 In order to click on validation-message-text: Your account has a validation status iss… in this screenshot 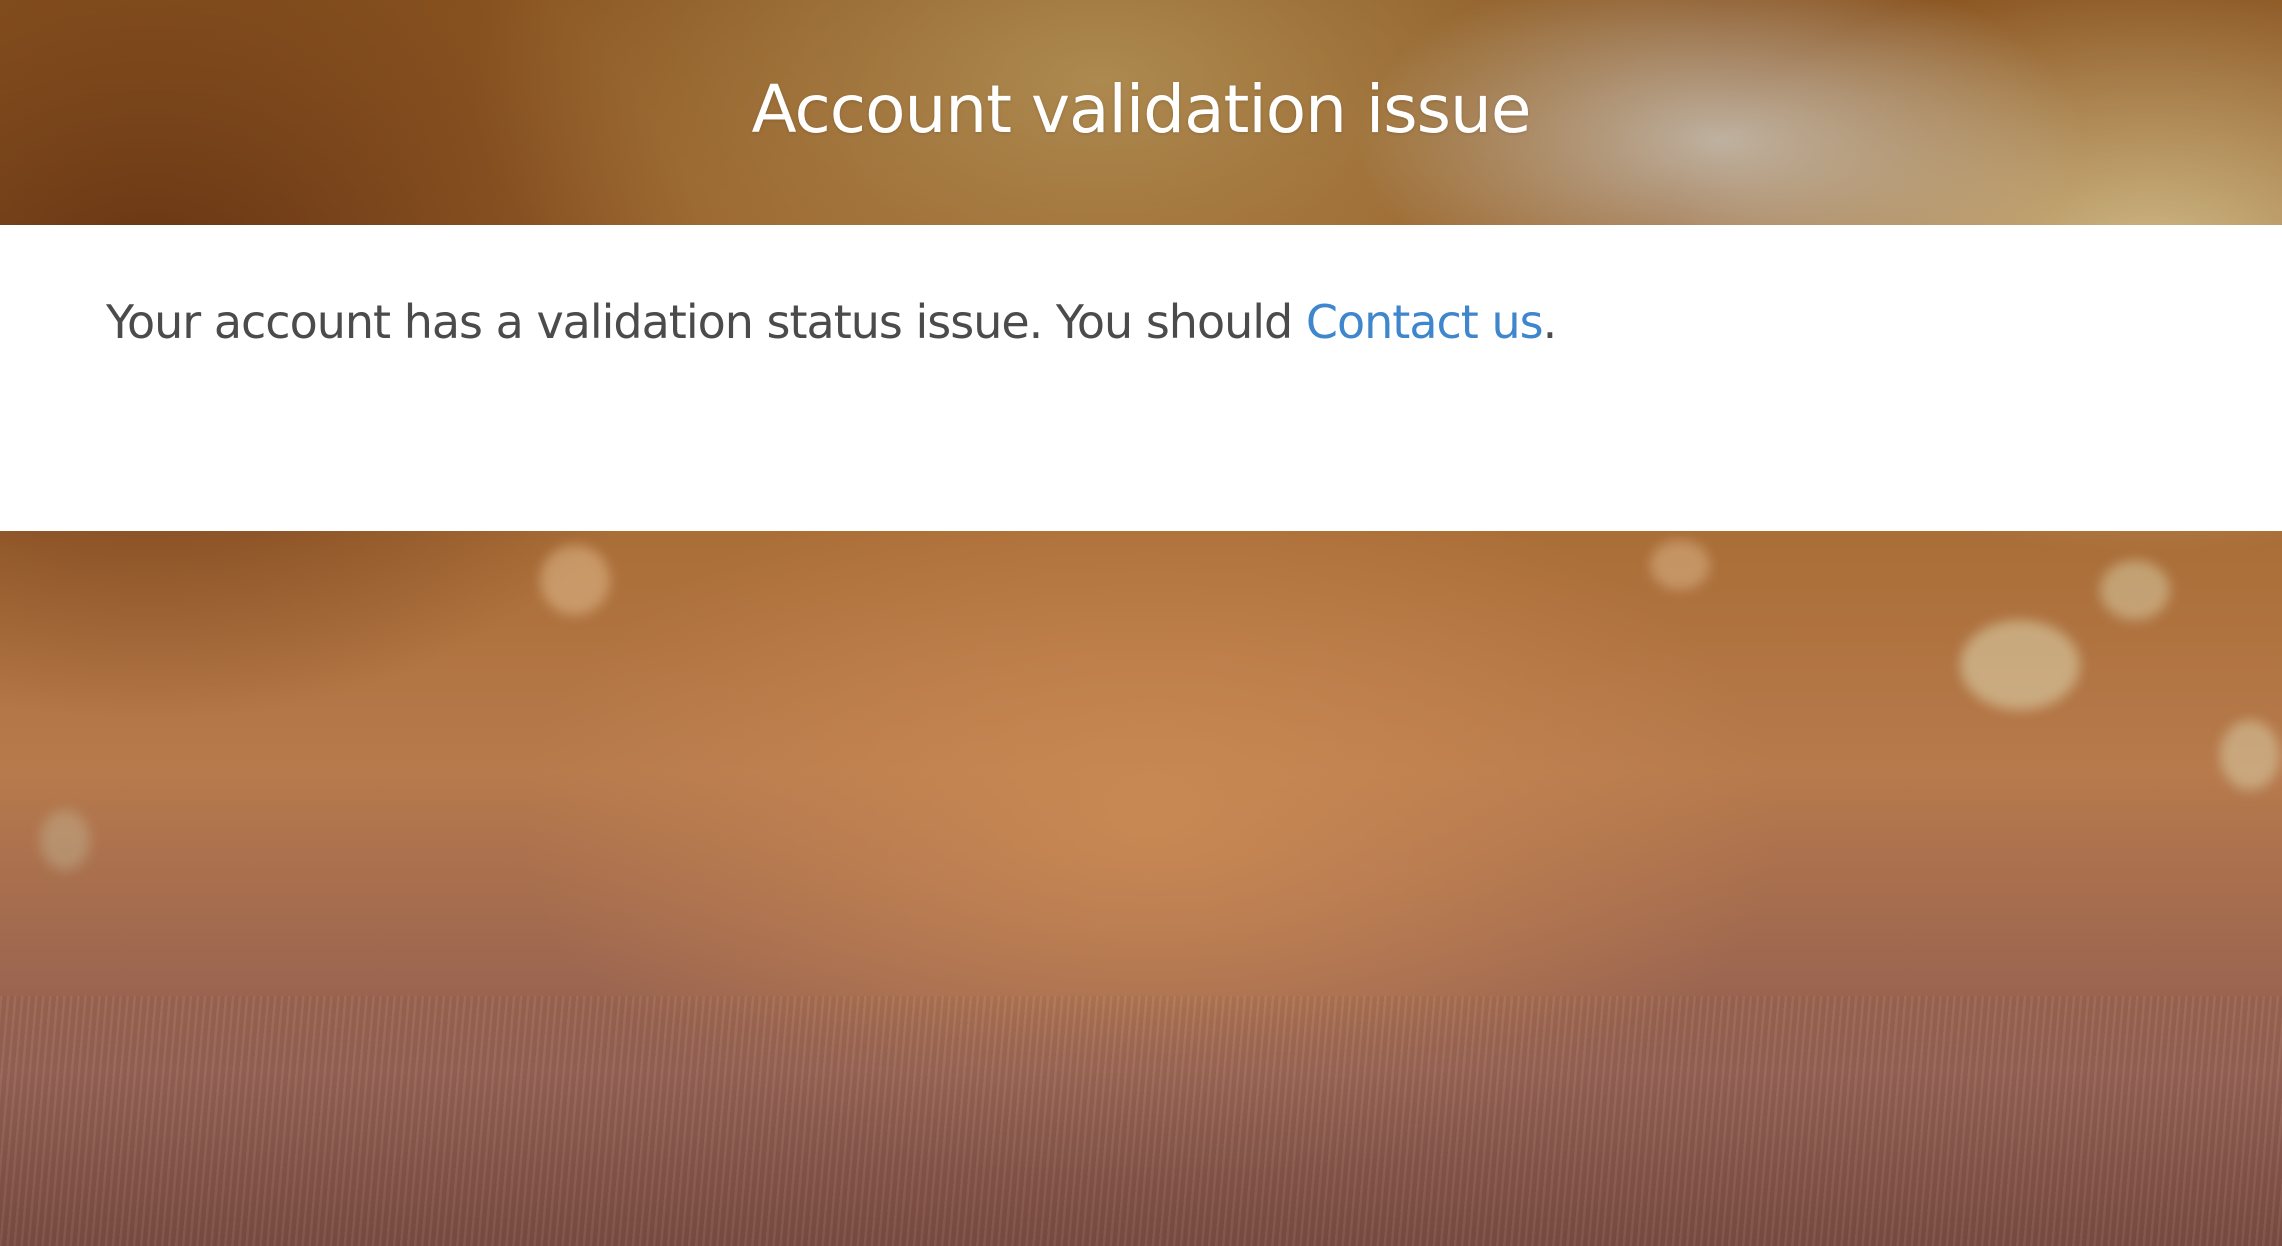, I will do `click(706, 322)`.